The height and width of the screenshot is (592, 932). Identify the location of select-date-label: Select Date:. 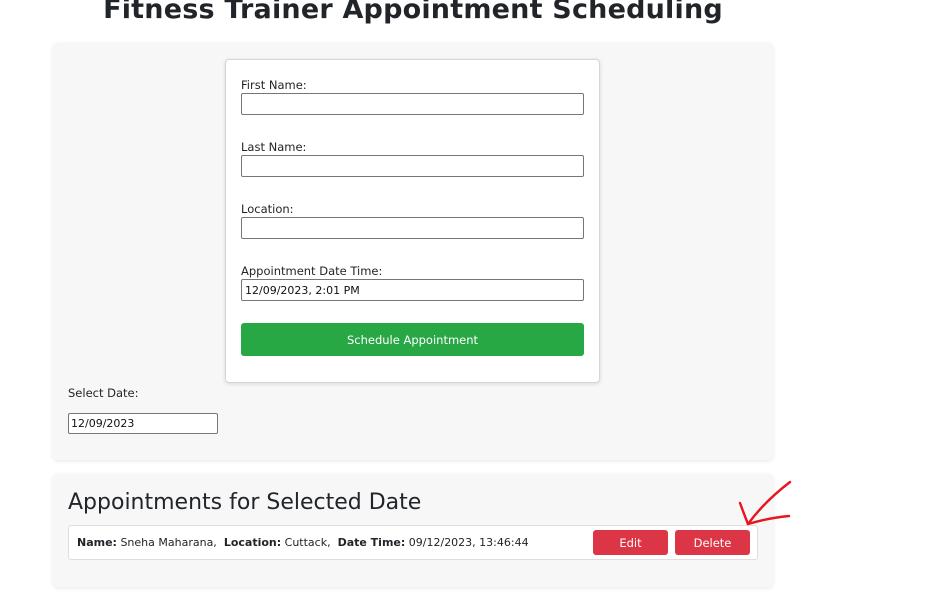
(103, 393).